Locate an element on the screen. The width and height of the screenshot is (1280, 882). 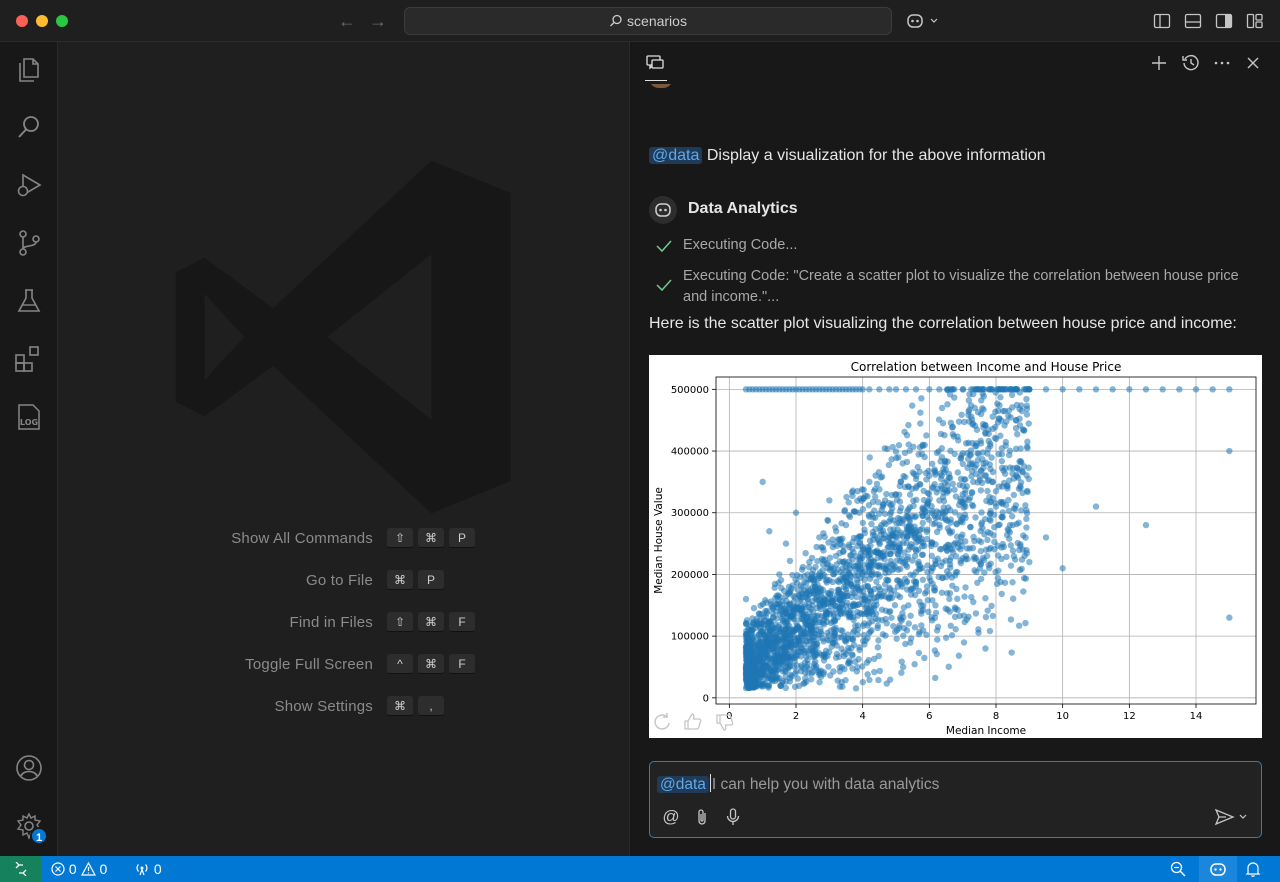
thumbs-down-button is located at coordinates (725, 722).